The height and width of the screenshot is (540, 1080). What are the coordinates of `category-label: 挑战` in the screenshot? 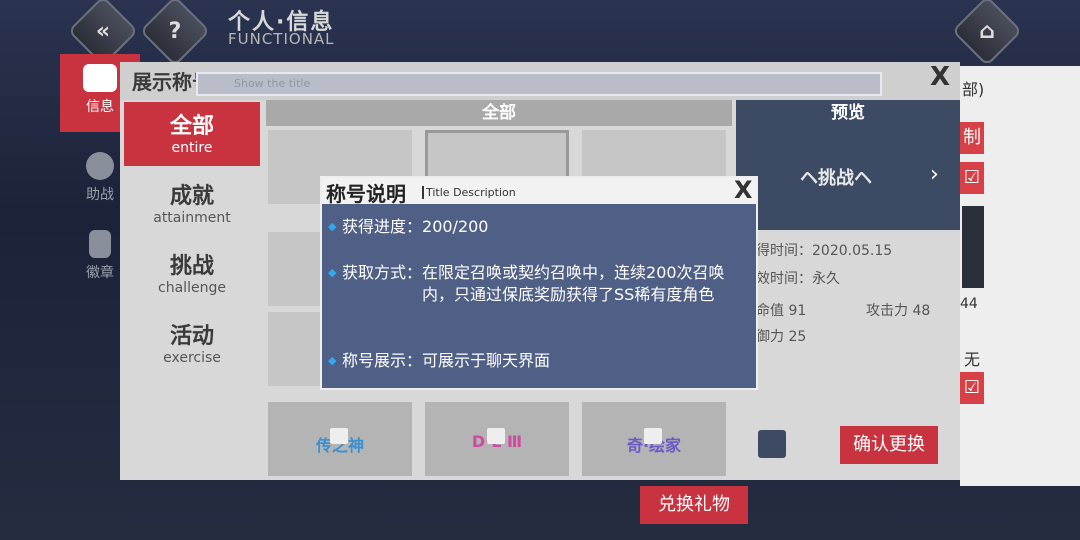 It's located at (191, 266).